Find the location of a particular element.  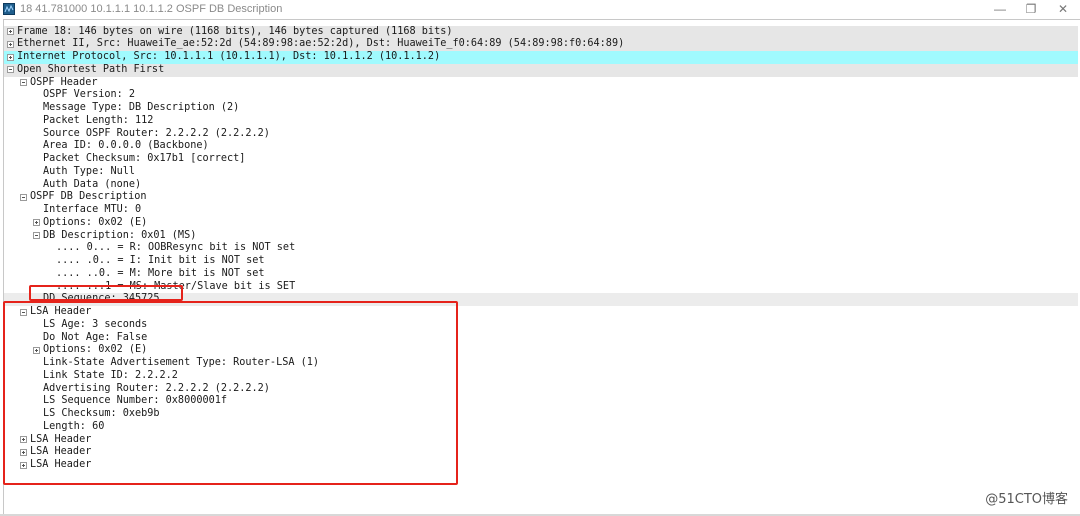

tree-row: Auth Type: Null is located at coordinates (541, 172).